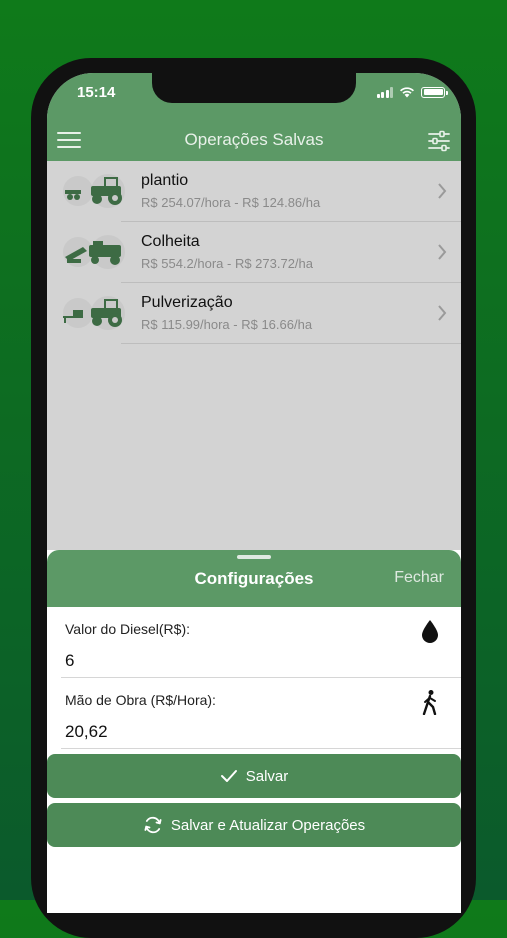 The width and height of the screenshot is (507, 938). I want to click on status-bar: 15:14, so click(254, 98).